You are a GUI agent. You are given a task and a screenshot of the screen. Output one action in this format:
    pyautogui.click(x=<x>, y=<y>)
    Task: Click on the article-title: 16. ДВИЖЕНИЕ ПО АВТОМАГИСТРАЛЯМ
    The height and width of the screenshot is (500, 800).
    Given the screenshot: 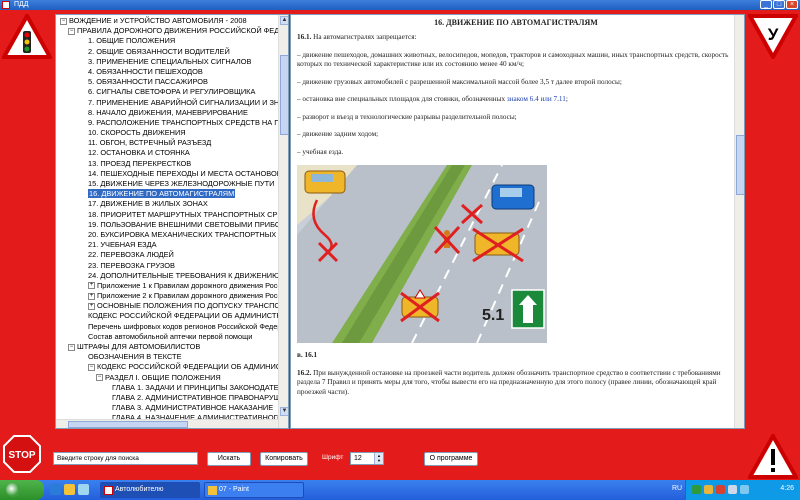 What is the action you would take?
    pyautogui.click(x=516, y=22)
    